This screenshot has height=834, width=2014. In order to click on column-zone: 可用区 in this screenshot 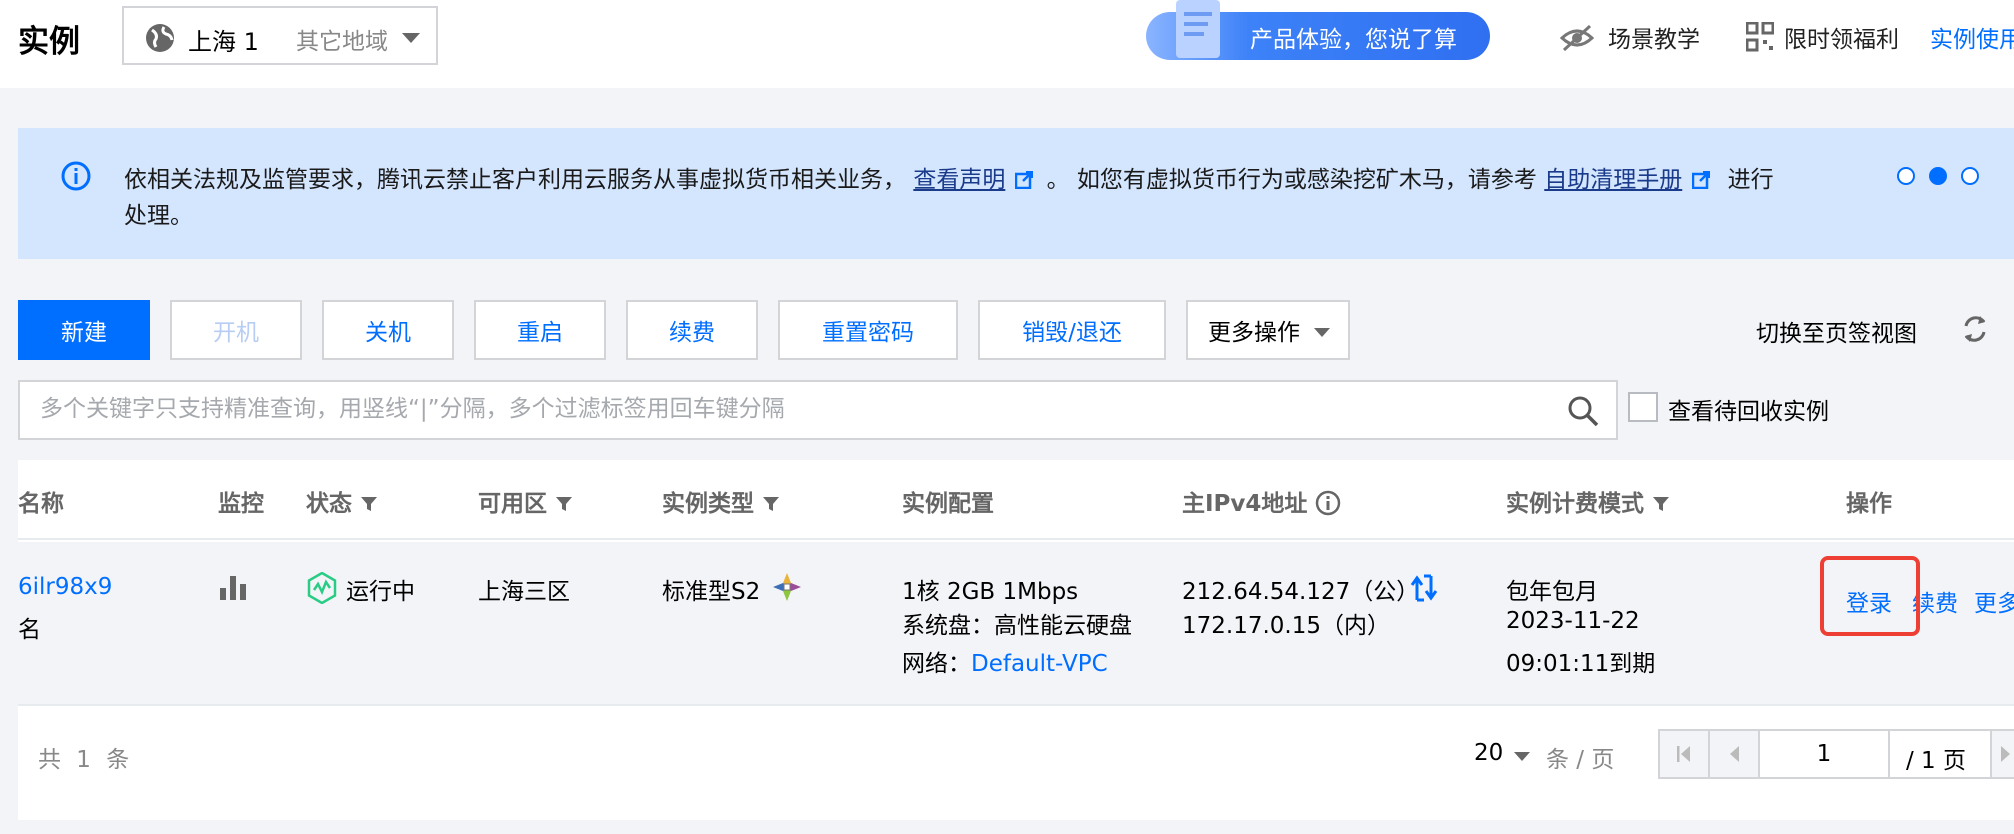, I will do `click(525, 501)`.